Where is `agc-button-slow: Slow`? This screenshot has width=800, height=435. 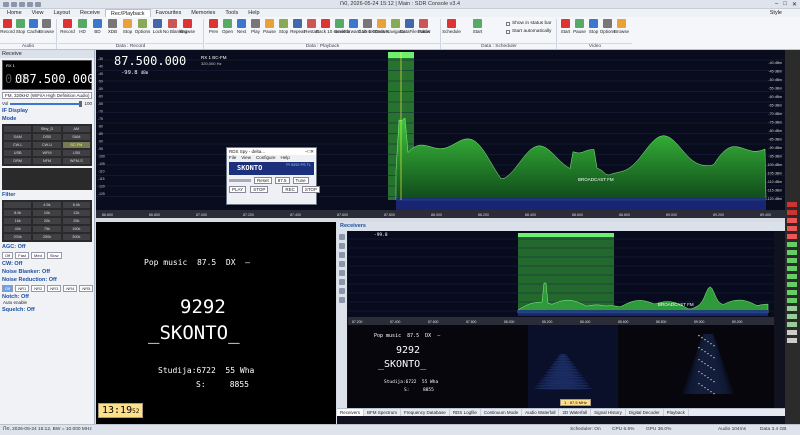 agc-button-slow: Slow is located at coordinates (54, 255).